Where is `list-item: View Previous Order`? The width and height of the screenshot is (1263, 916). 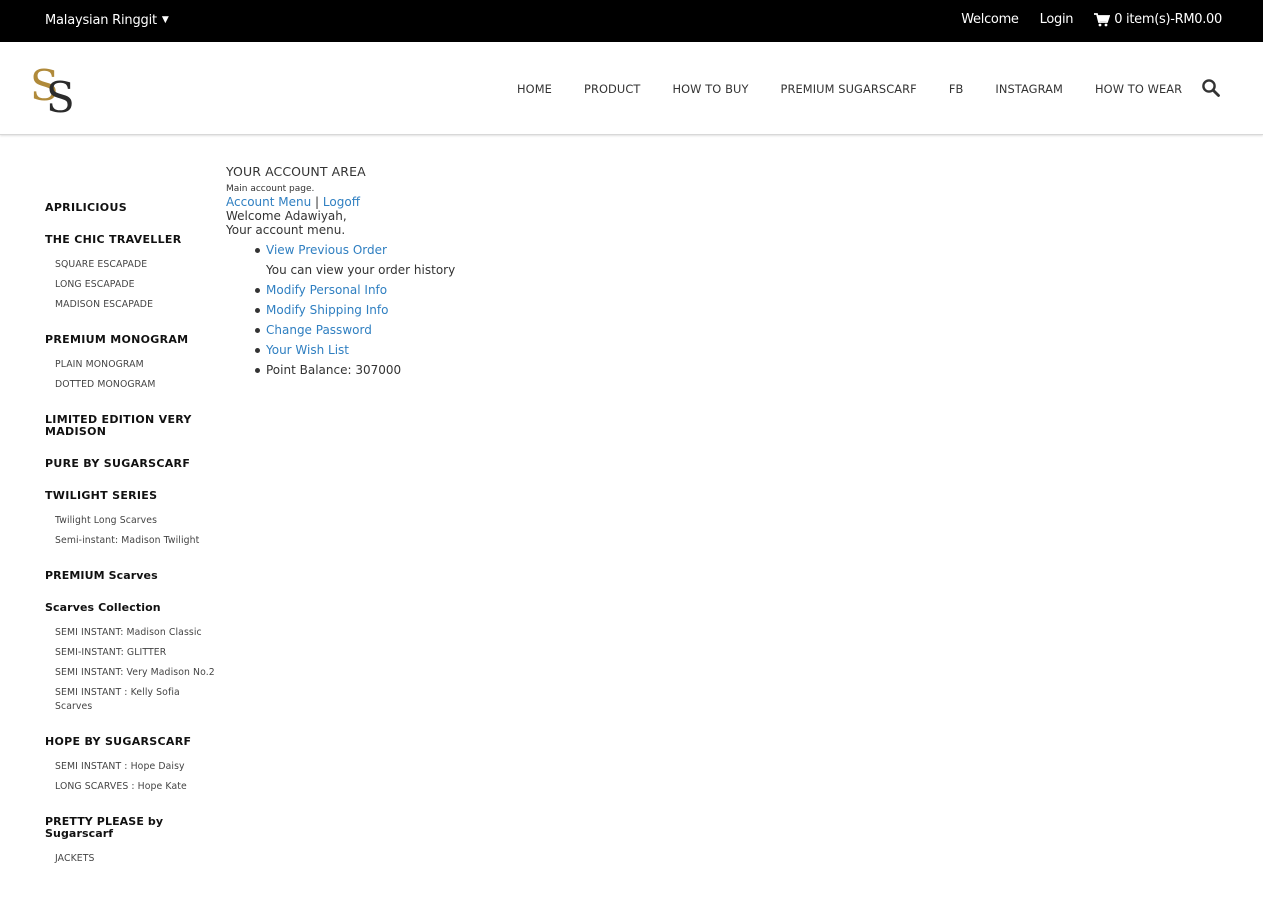
list-item: View Previous Order is located at coordinates (354, 250).